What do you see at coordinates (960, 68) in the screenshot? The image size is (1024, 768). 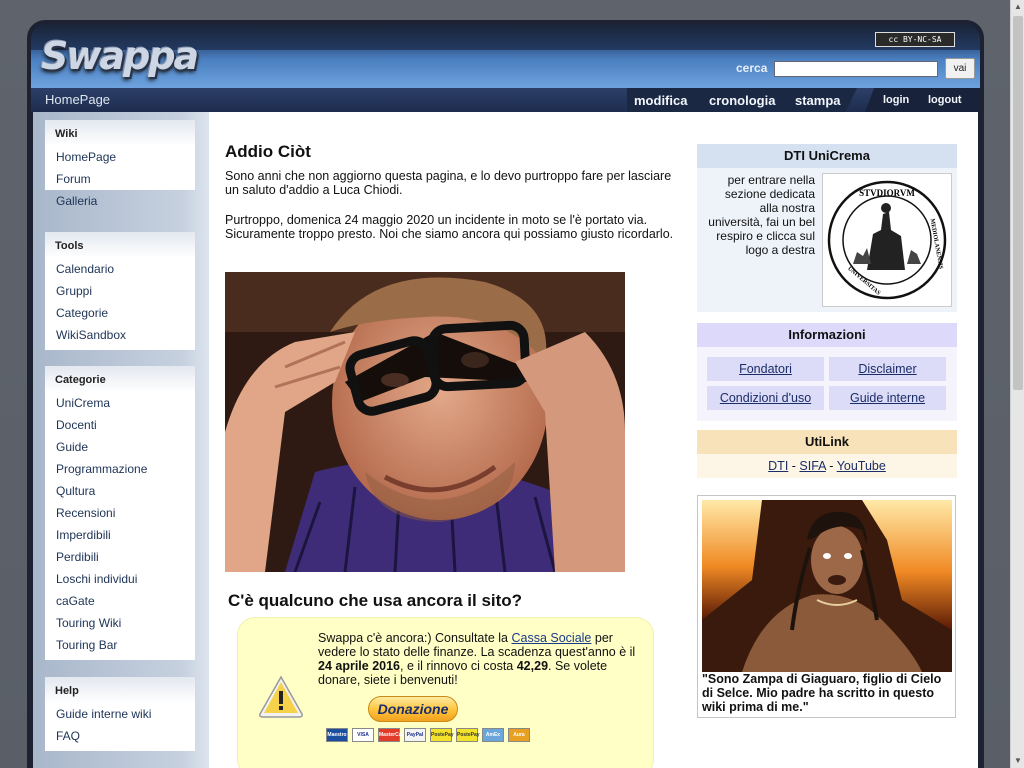 I see `search-button: vai` at bounding box center [960, 68].